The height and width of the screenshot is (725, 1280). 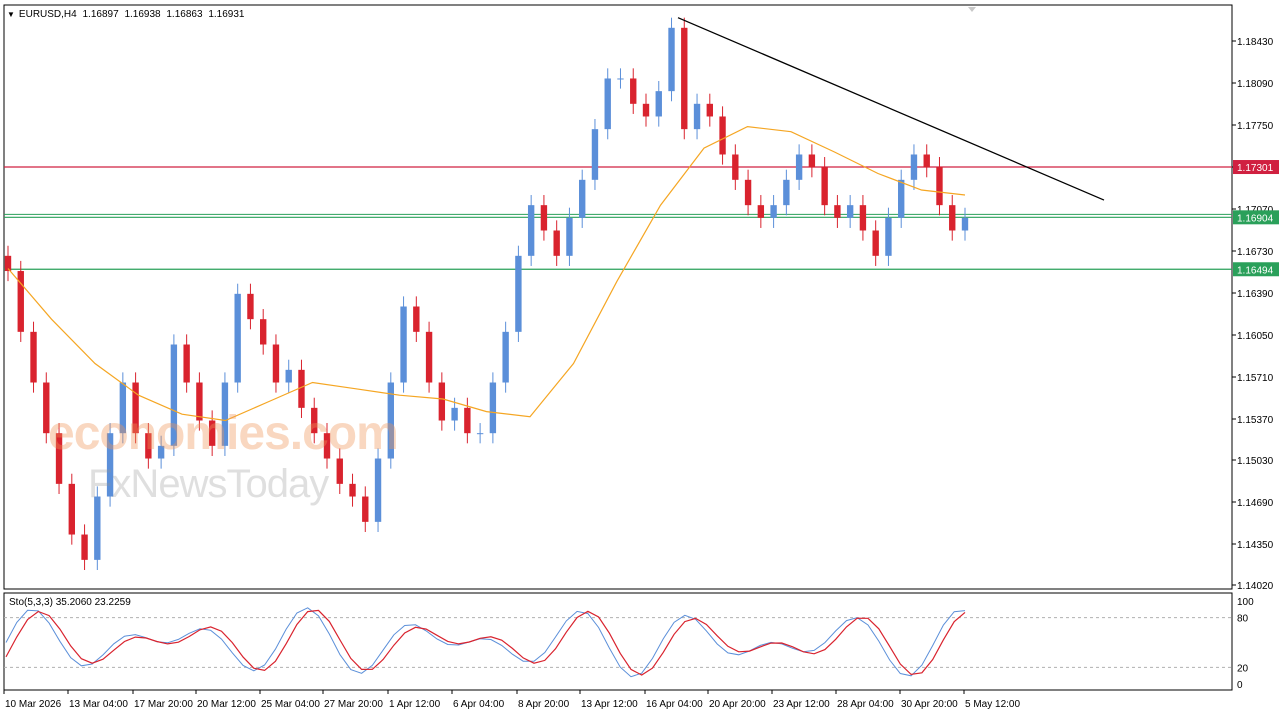 What do you see at coordinates (1255, 42) in the screenshot?
I see `price-tick-label: 1.18430` at bounding box center [1255, 42].